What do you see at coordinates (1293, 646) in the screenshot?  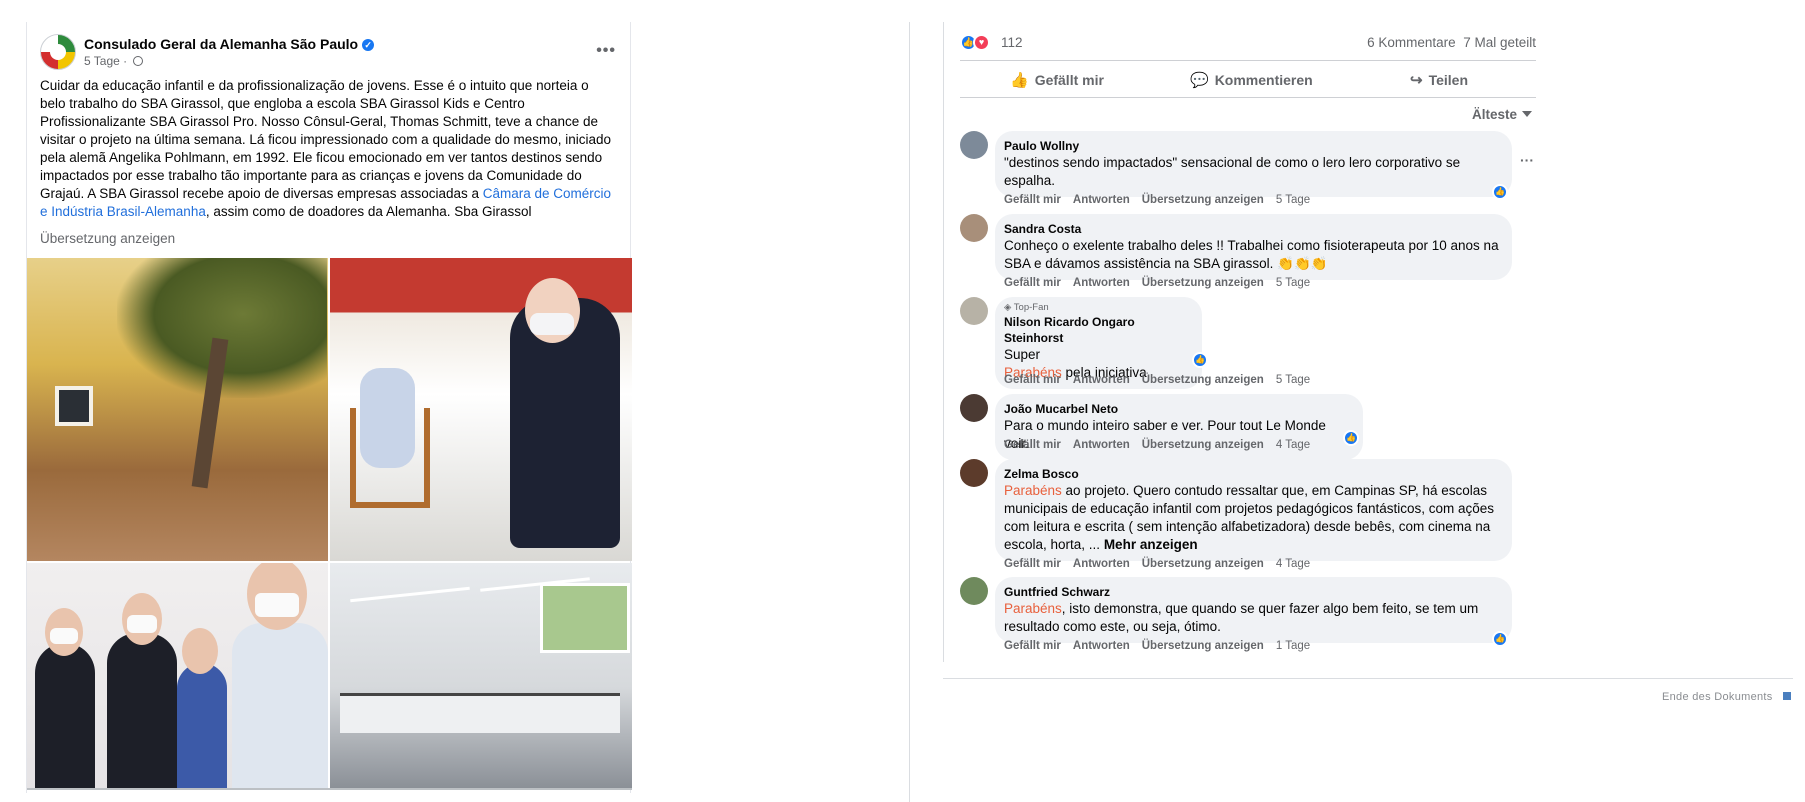 I see `comment-time: 1 Tage` at bounding box center [1293, 646].